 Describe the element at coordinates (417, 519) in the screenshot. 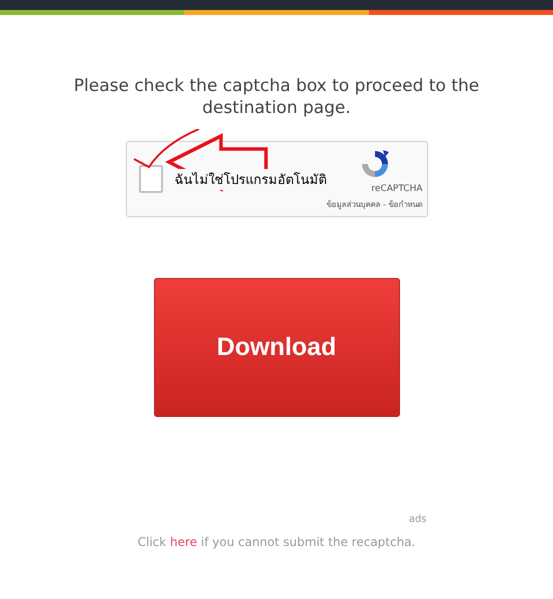

I see `ads-label: ads` at that location.